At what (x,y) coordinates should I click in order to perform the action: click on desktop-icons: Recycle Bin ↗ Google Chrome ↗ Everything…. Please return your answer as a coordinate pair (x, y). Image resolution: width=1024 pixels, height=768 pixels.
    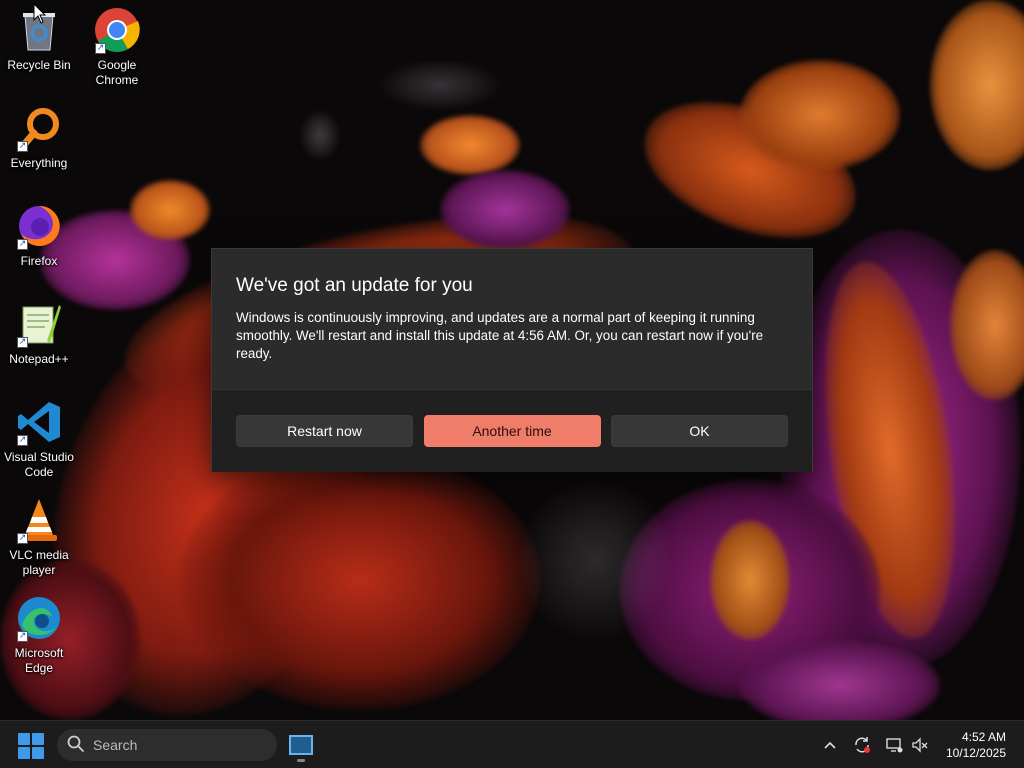
    Looking at the image, I should click on (80, 360).